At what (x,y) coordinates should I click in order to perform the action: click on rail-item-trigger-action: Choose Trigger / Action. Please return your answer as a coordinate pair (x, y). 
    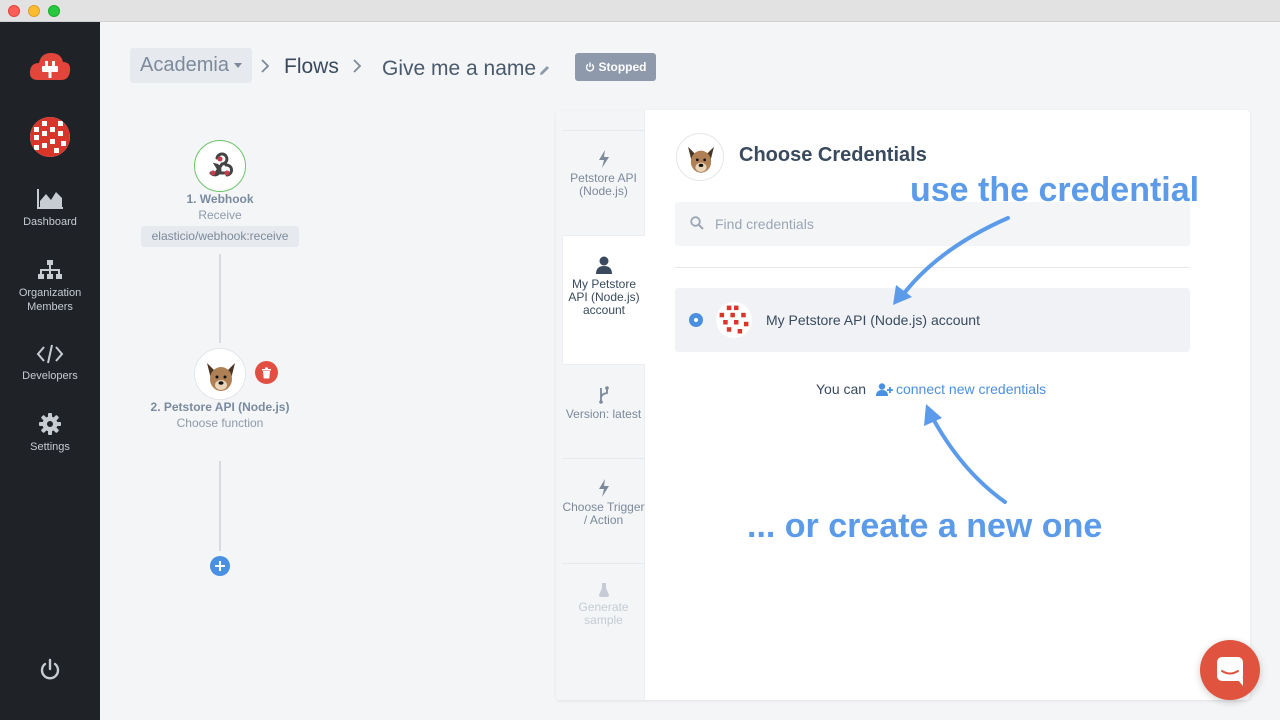
    Looking at the image, I should click on (603, 503).